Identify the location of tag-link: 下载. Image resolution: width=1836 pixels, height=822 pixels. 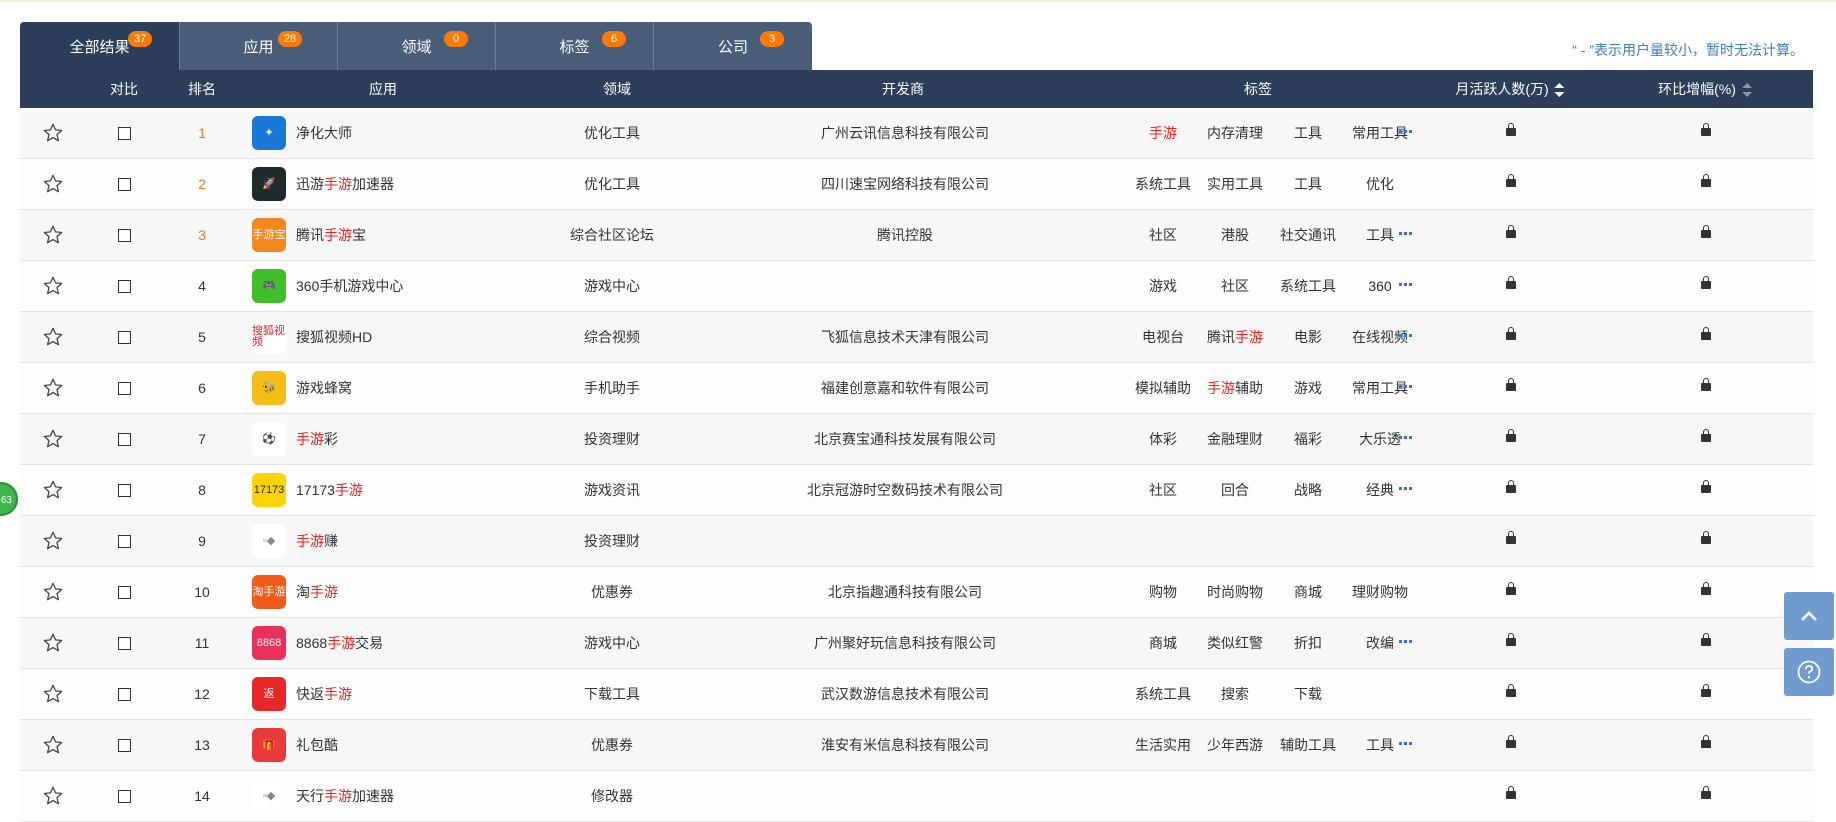
(1308, 694).